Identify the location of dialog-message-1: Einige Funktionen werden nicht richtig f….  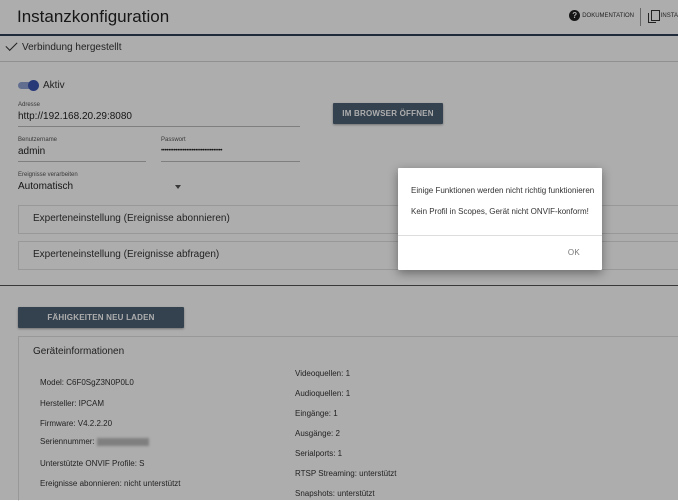
(503, 190).